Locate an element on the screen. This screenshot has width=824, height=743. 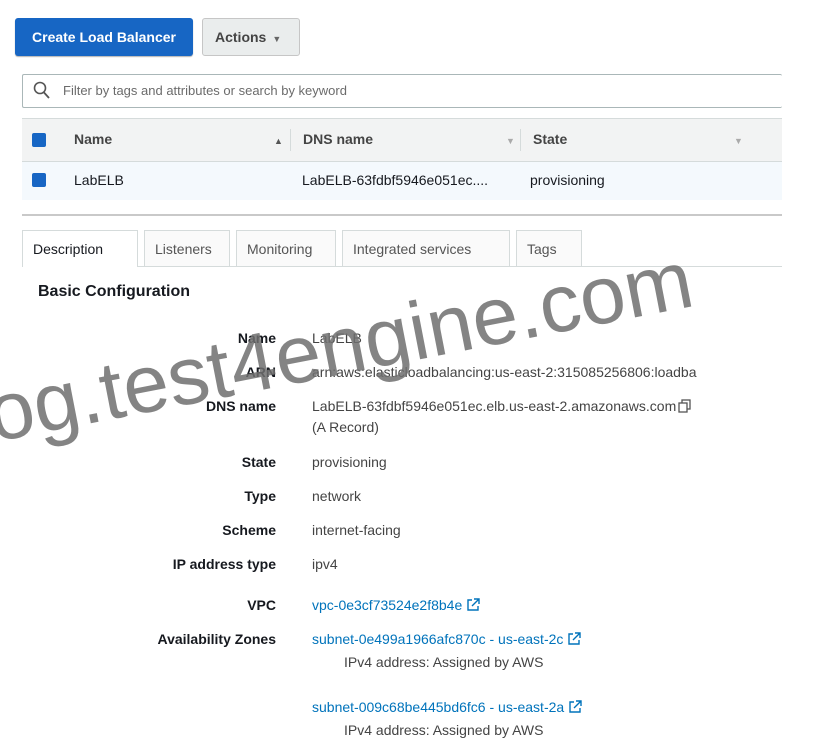
subnet-link: subnet-0e499a1966afc870c - us-east-2c is located at coordinates (447, 639).